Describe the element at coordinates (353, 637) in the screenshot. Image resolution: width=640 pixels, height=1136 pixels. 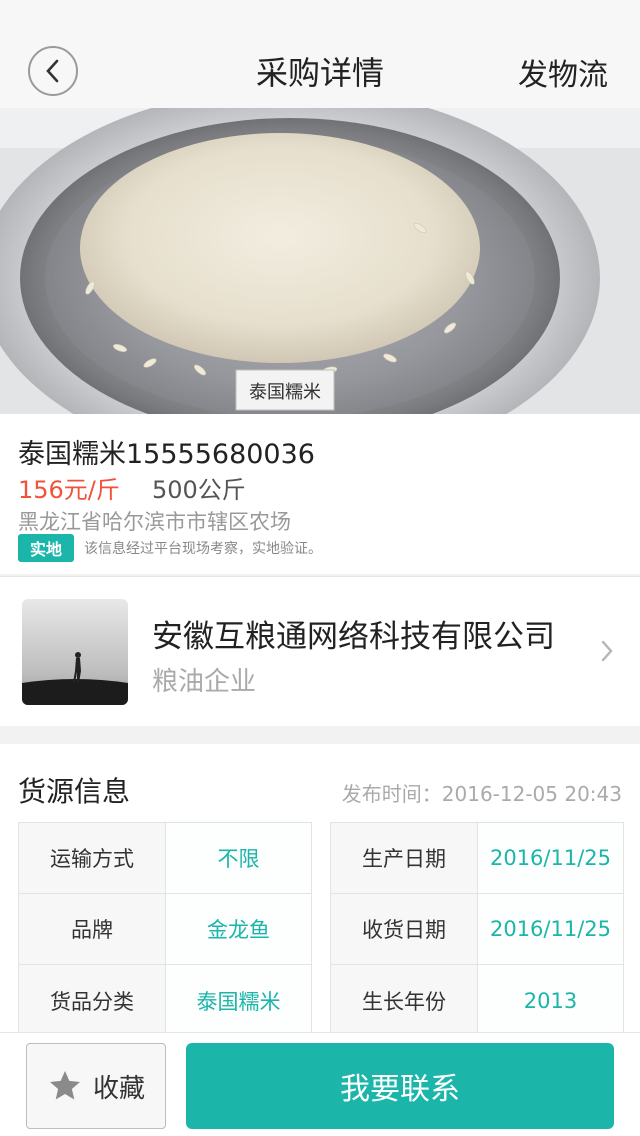
I see `company-name: 安徽互粮通网络科技有限公司` at that location.